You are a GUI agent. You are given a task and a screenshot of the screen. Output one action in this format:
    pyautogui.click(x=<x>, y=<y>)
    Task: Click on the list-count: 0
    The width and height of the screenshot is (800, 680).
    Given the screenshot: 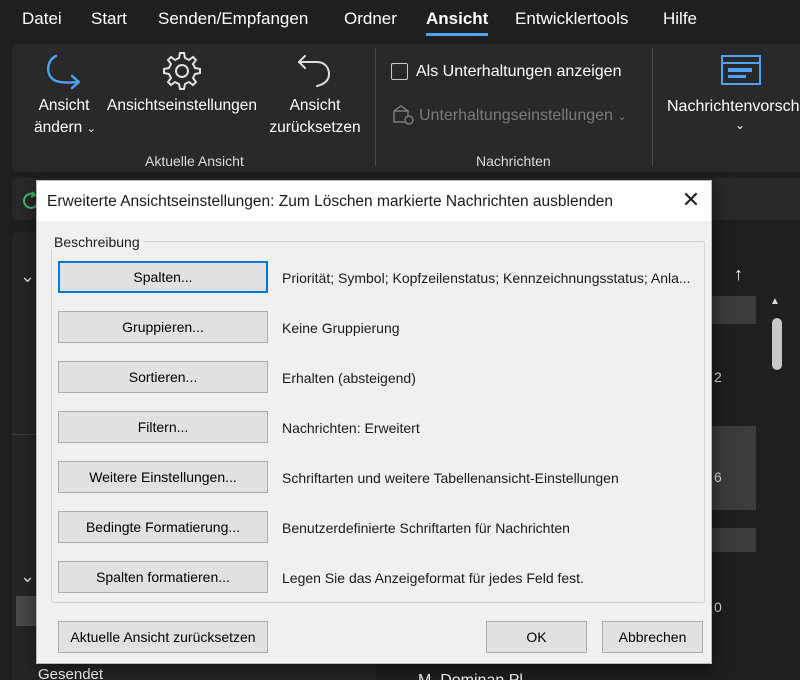 What is the action you would take?
    pyautogui.click(x=718, y=607)
    